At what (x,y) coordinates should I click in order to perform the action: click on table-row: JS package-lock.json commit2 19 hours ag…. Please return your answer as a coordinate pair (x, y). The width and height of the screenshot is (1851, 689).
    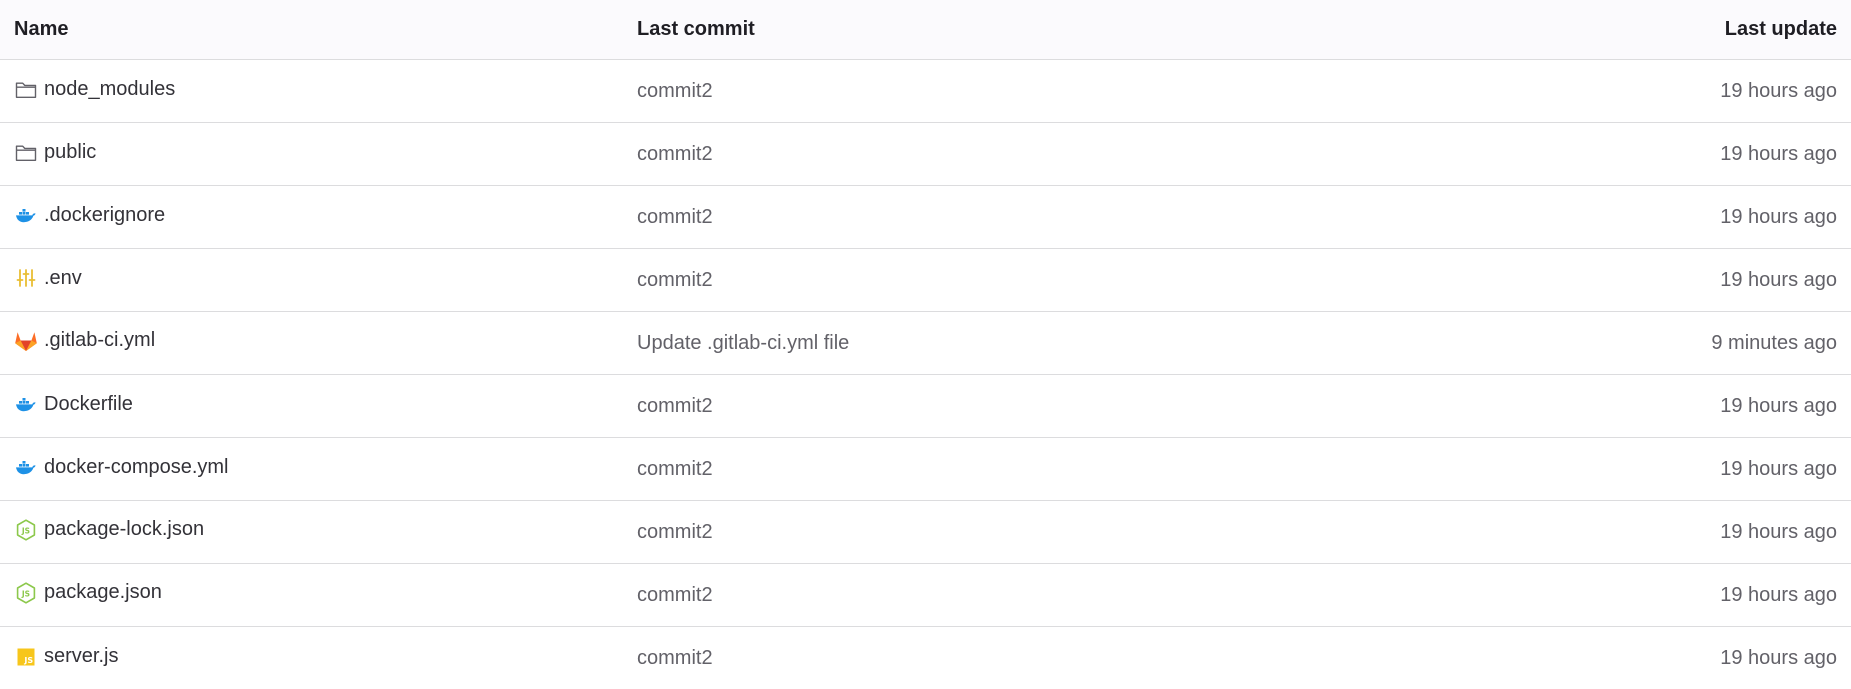
    Looking at the image, I should click on (925, 532).